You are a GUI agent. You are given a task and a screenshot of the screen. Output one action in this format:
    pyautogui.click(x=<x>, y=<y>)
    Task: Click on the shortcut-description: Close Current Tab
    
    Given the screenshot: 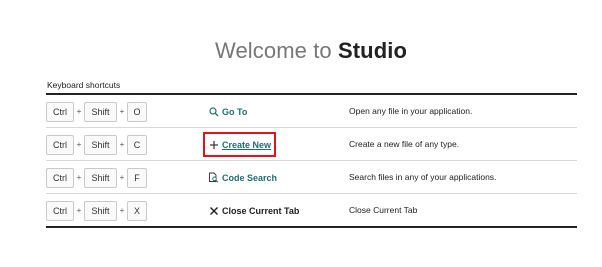 What is the action you would take?
    pyautogui.click(x=383, y=210)
    